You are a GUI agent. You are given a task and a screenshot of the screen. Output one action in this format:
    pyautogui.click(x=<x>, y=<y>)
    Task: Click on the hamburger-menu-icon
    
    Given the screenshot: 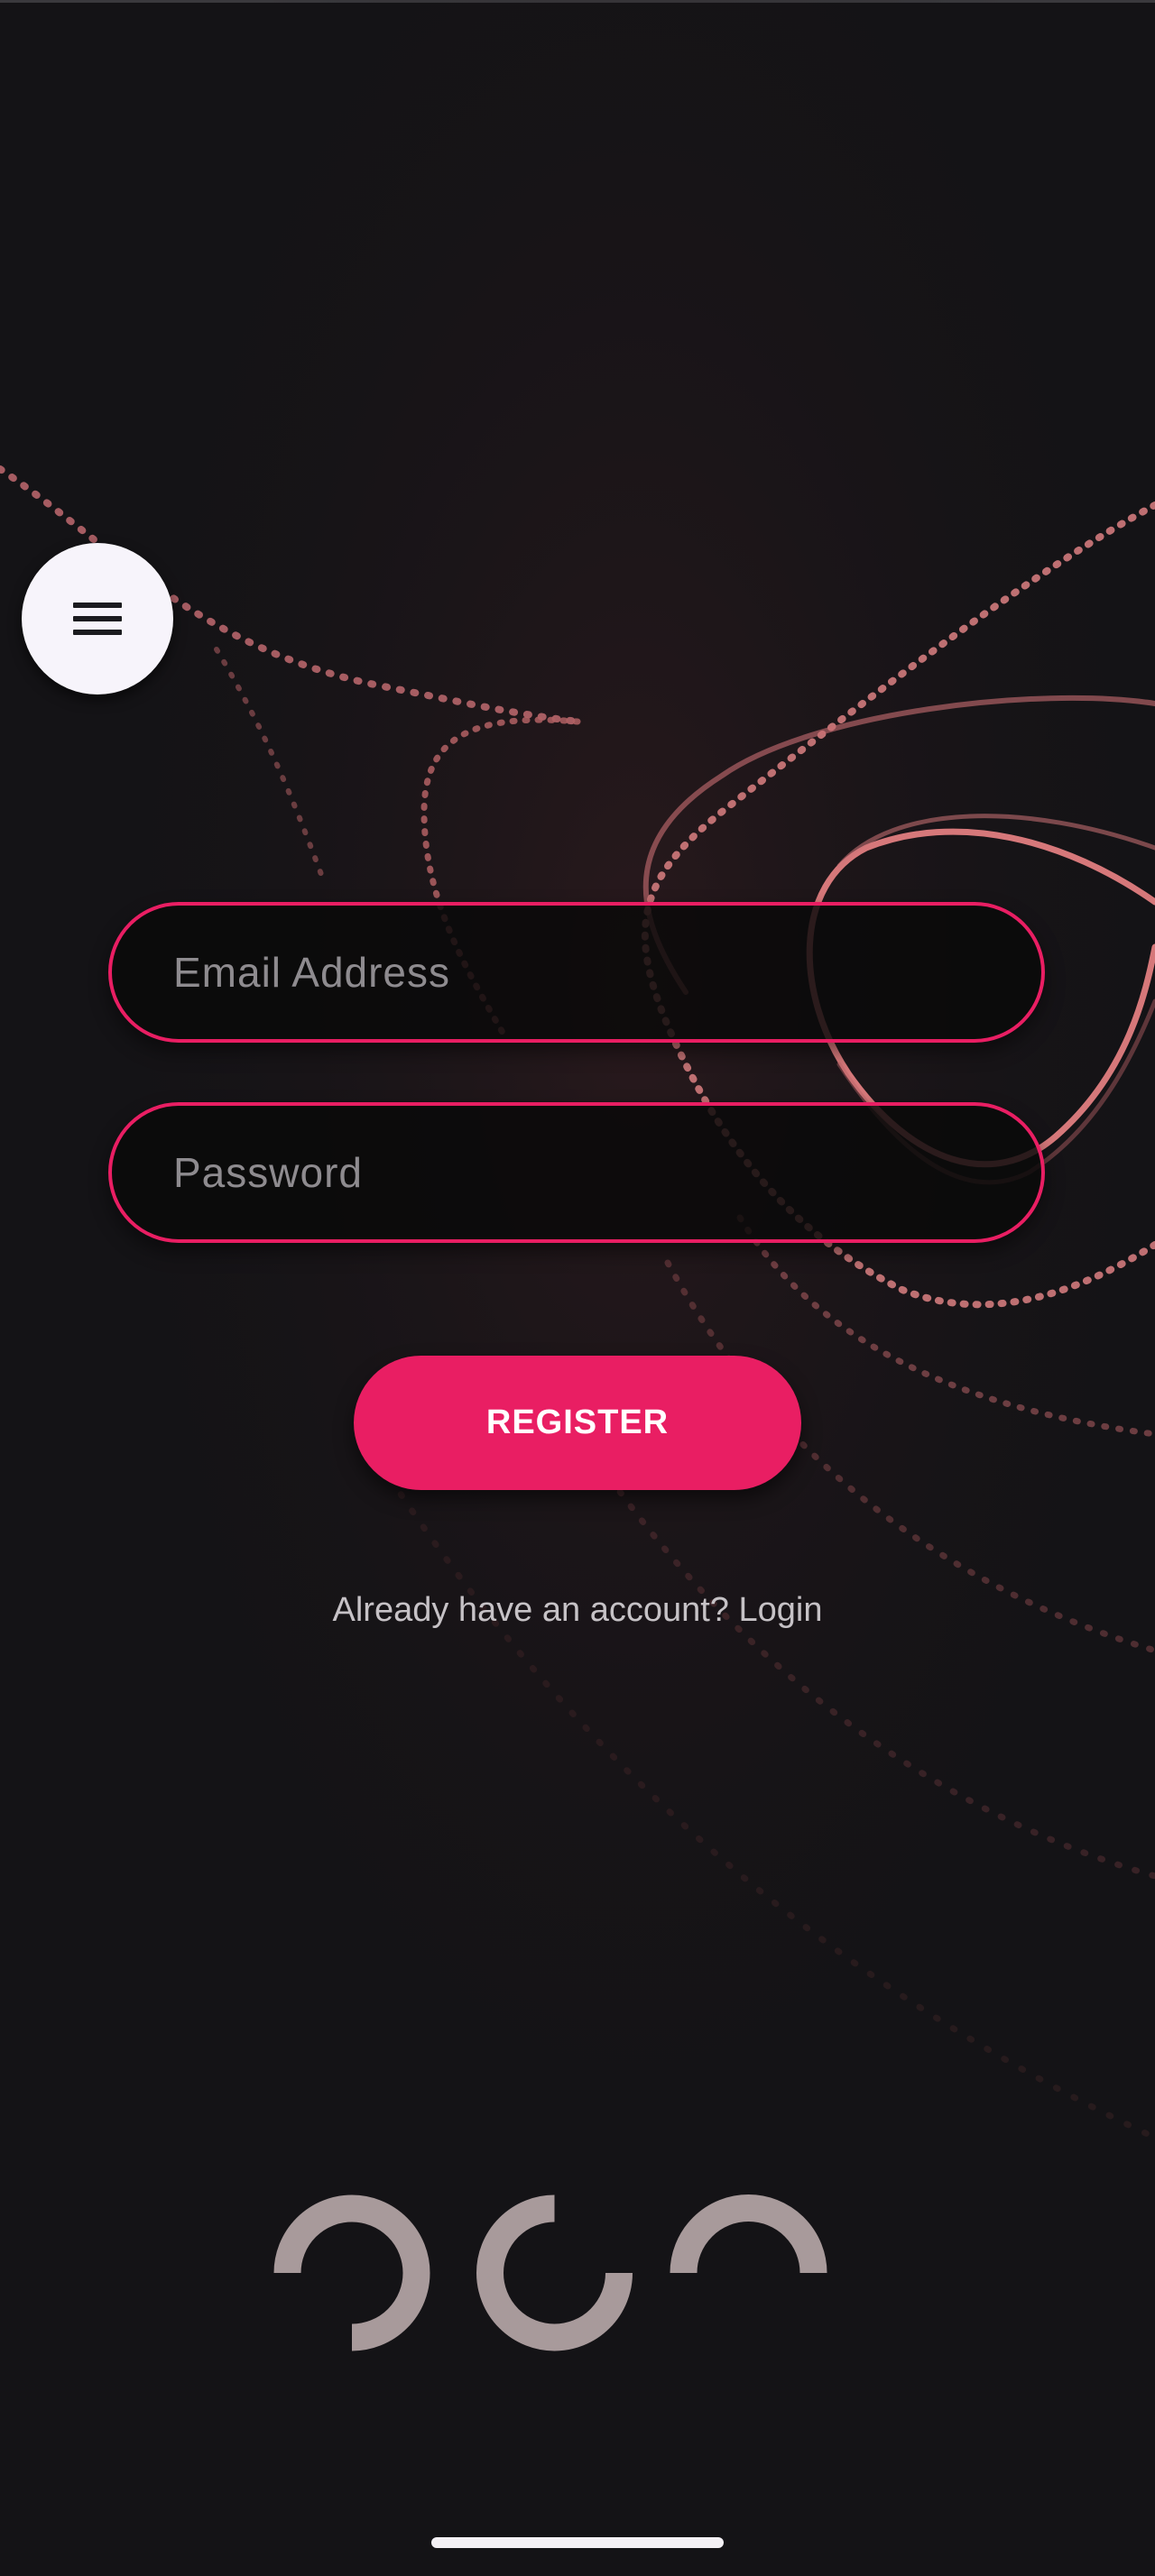 What is the action you would take?
    pyautogui.click(x=97, y=619)
    